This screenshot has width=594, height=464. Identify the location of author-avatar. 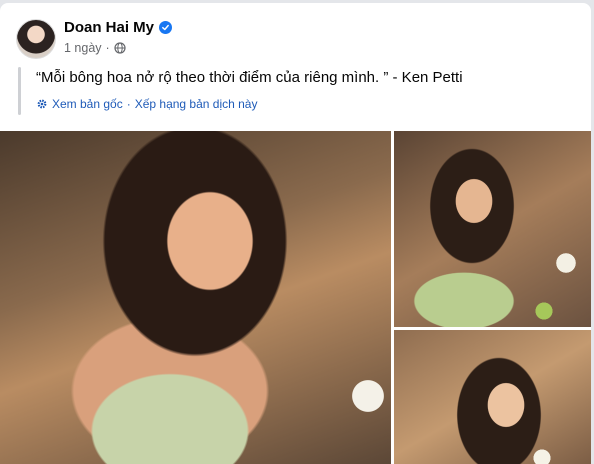
(36, 39).